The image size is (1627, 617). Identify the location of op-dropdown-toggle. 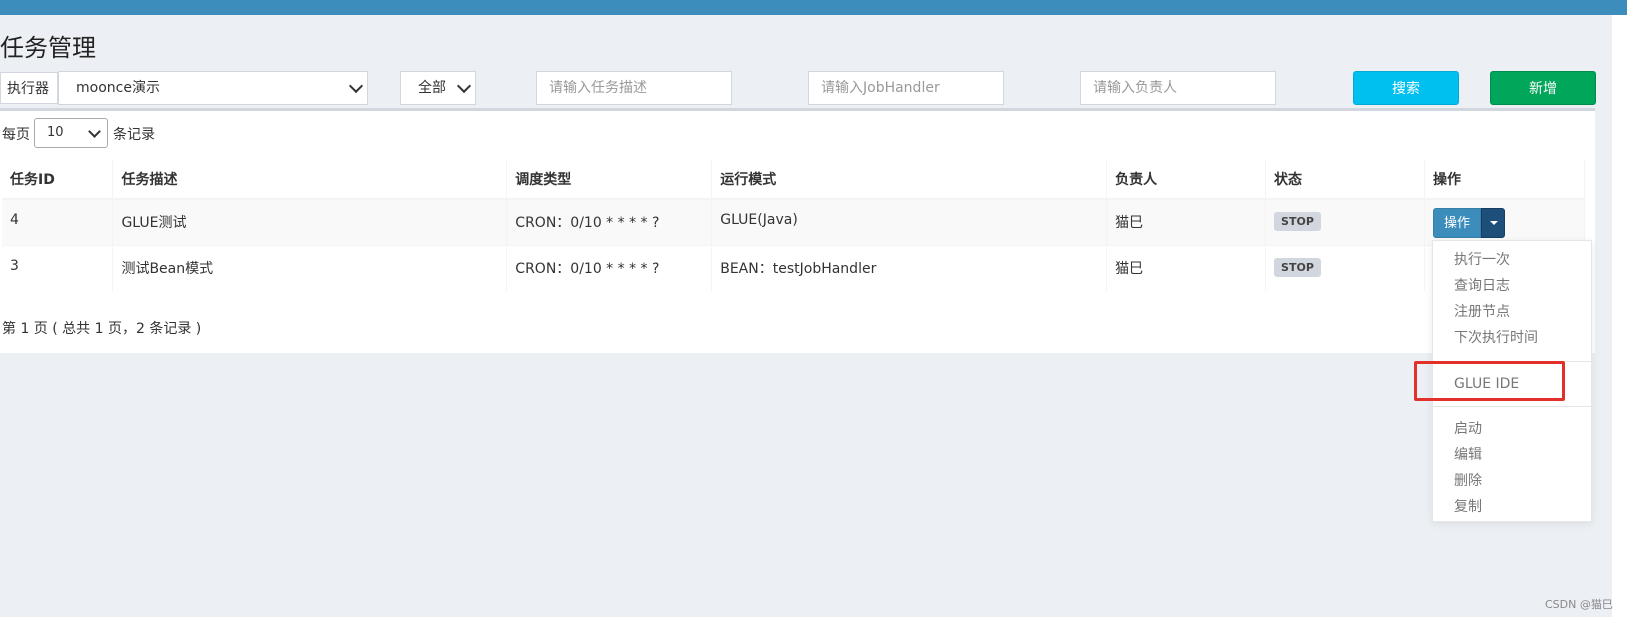
(1493, 223).